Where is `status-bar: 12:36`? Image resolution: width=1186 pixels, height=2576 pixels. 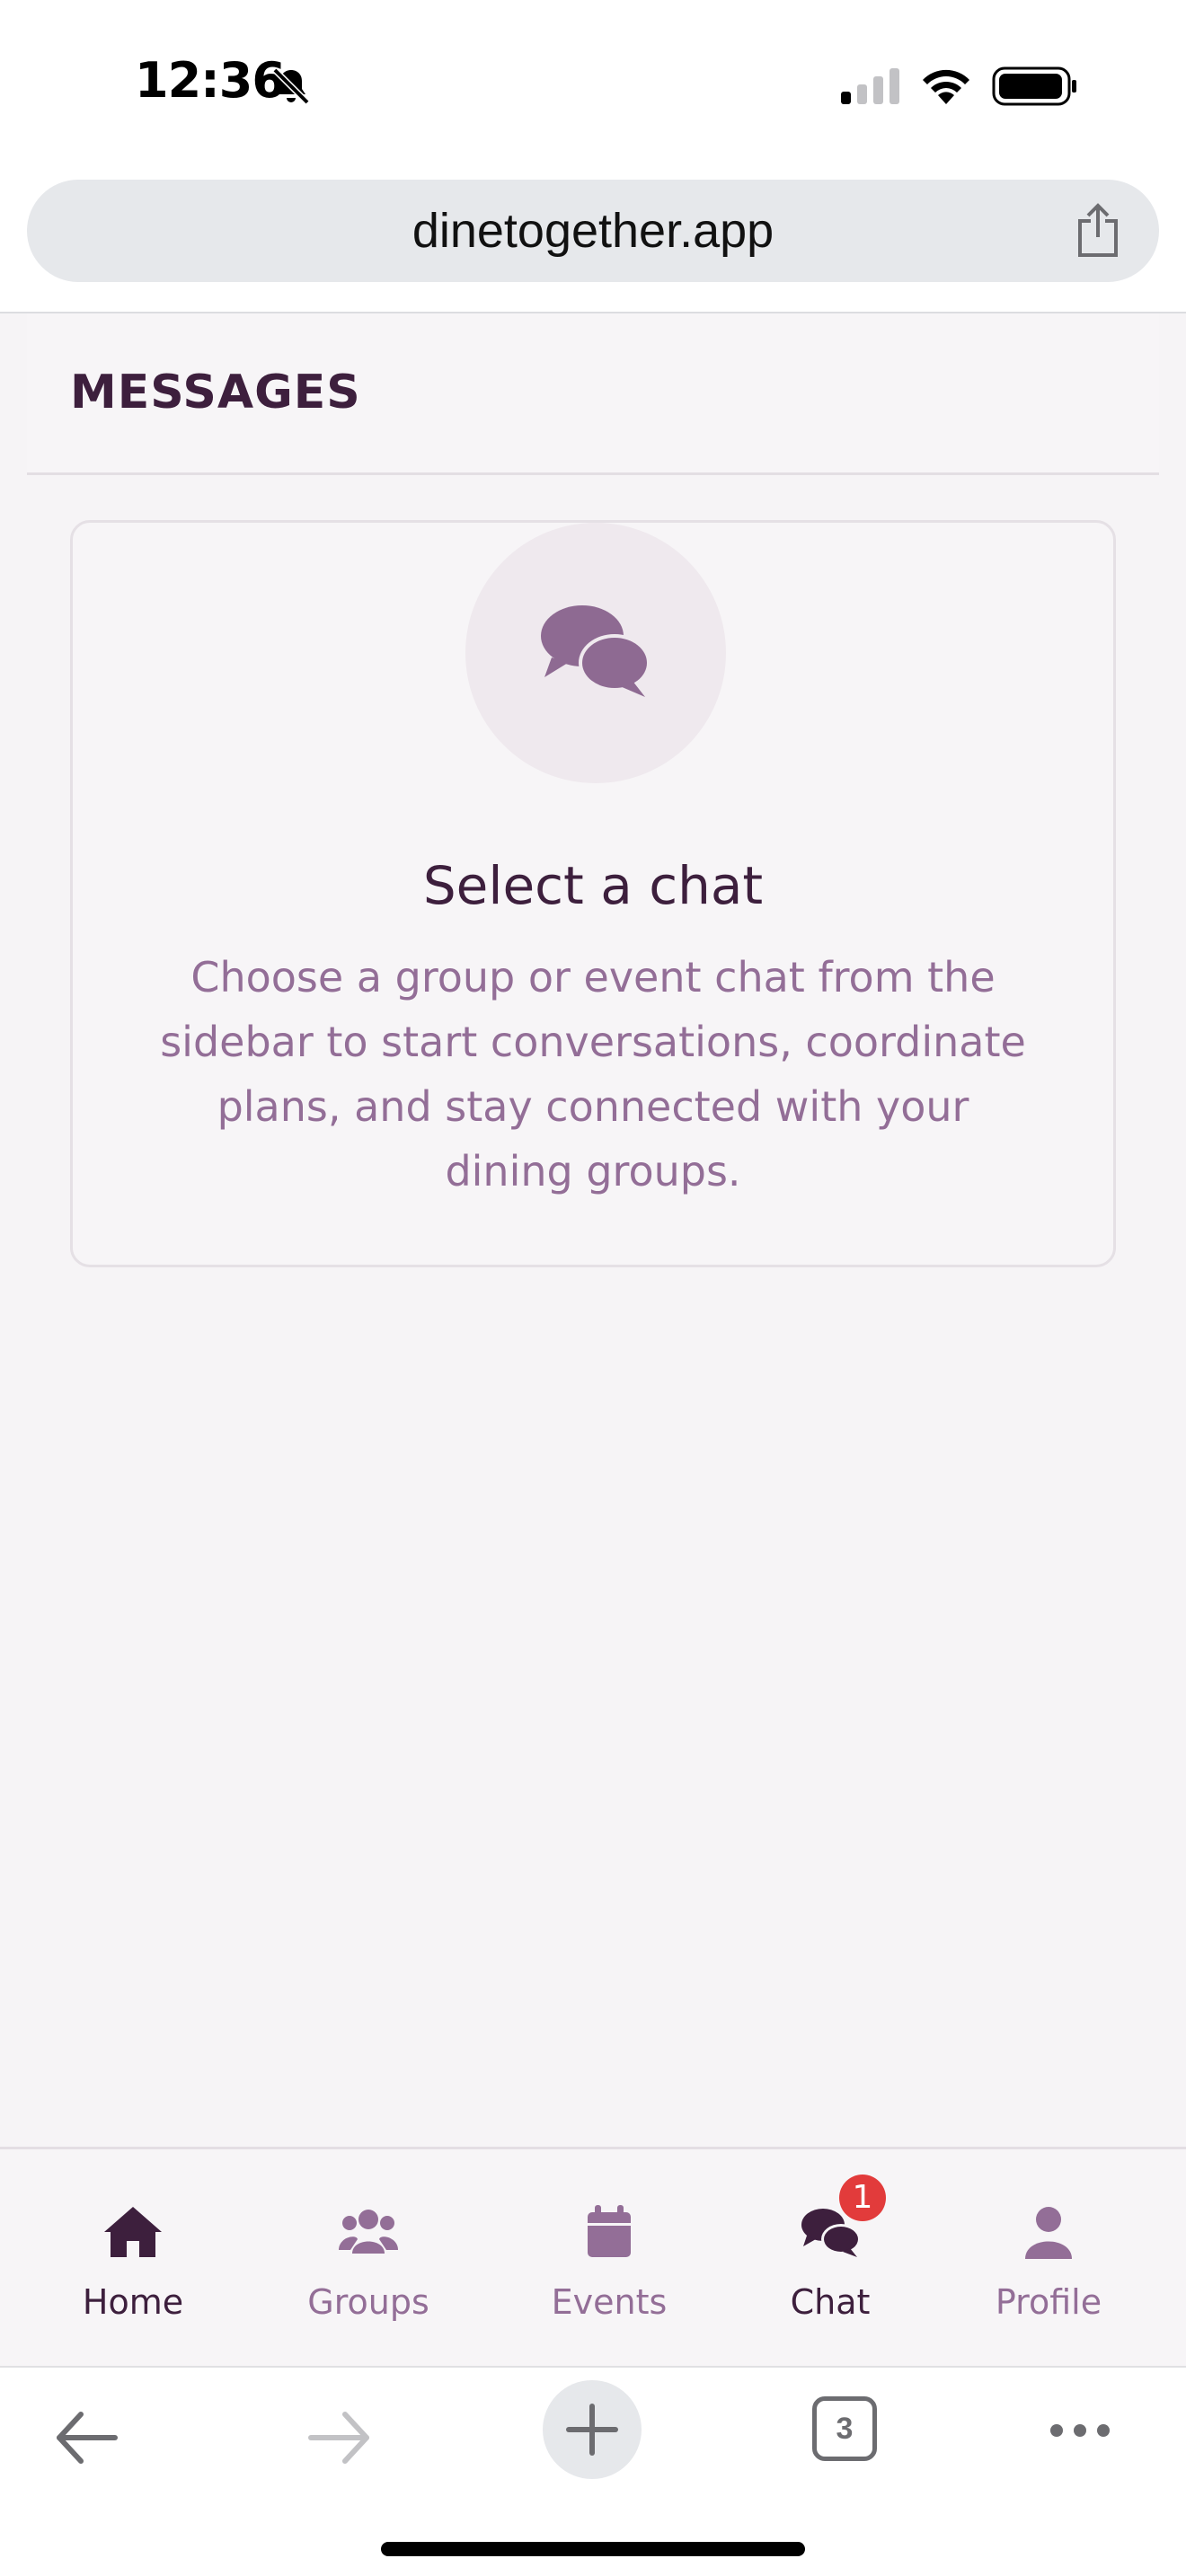
status-bar: 12:36 is located at coordinates (593, 85).